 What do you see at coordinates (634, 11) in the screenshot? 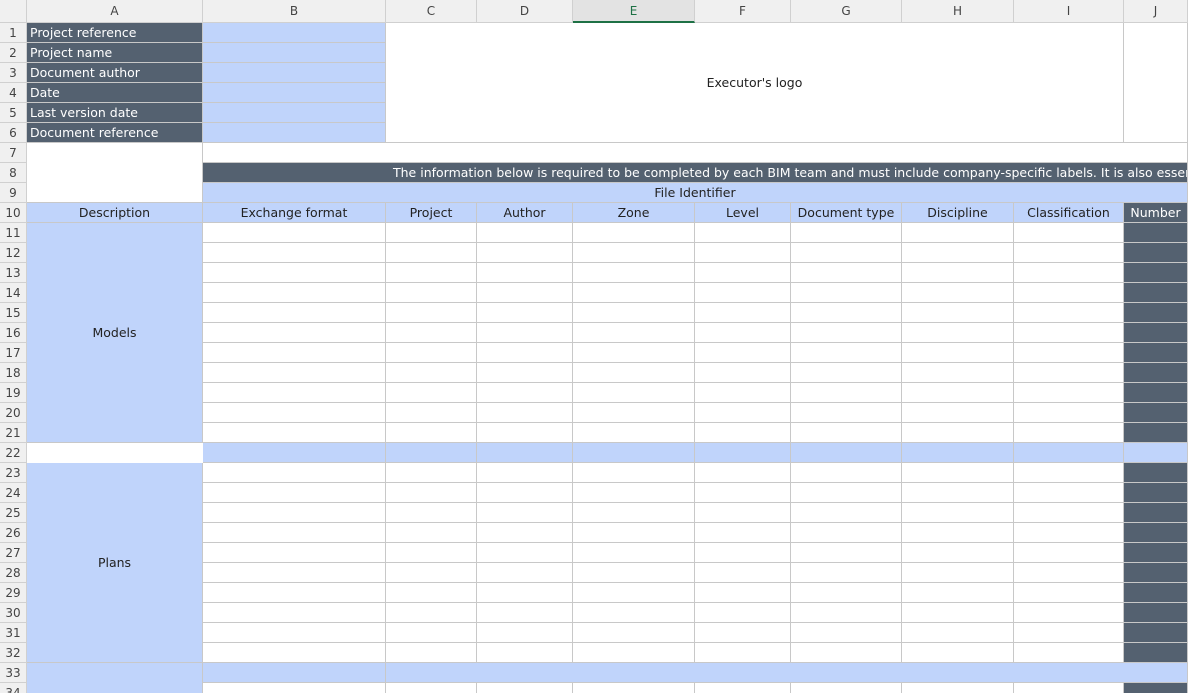
I see `column-header-E: E` at bounding box center [634, 11].